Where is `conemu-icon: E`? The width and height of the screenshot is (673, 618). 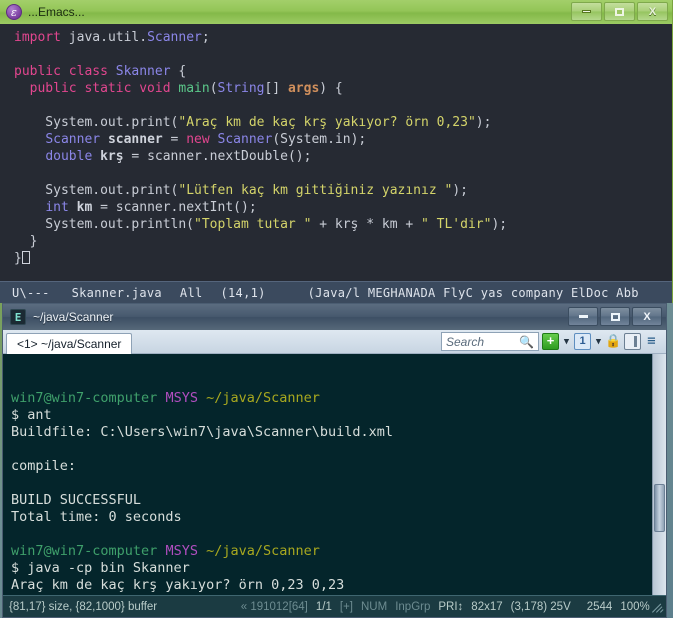
conemu-icon: E is located at coordinates (18, 317).